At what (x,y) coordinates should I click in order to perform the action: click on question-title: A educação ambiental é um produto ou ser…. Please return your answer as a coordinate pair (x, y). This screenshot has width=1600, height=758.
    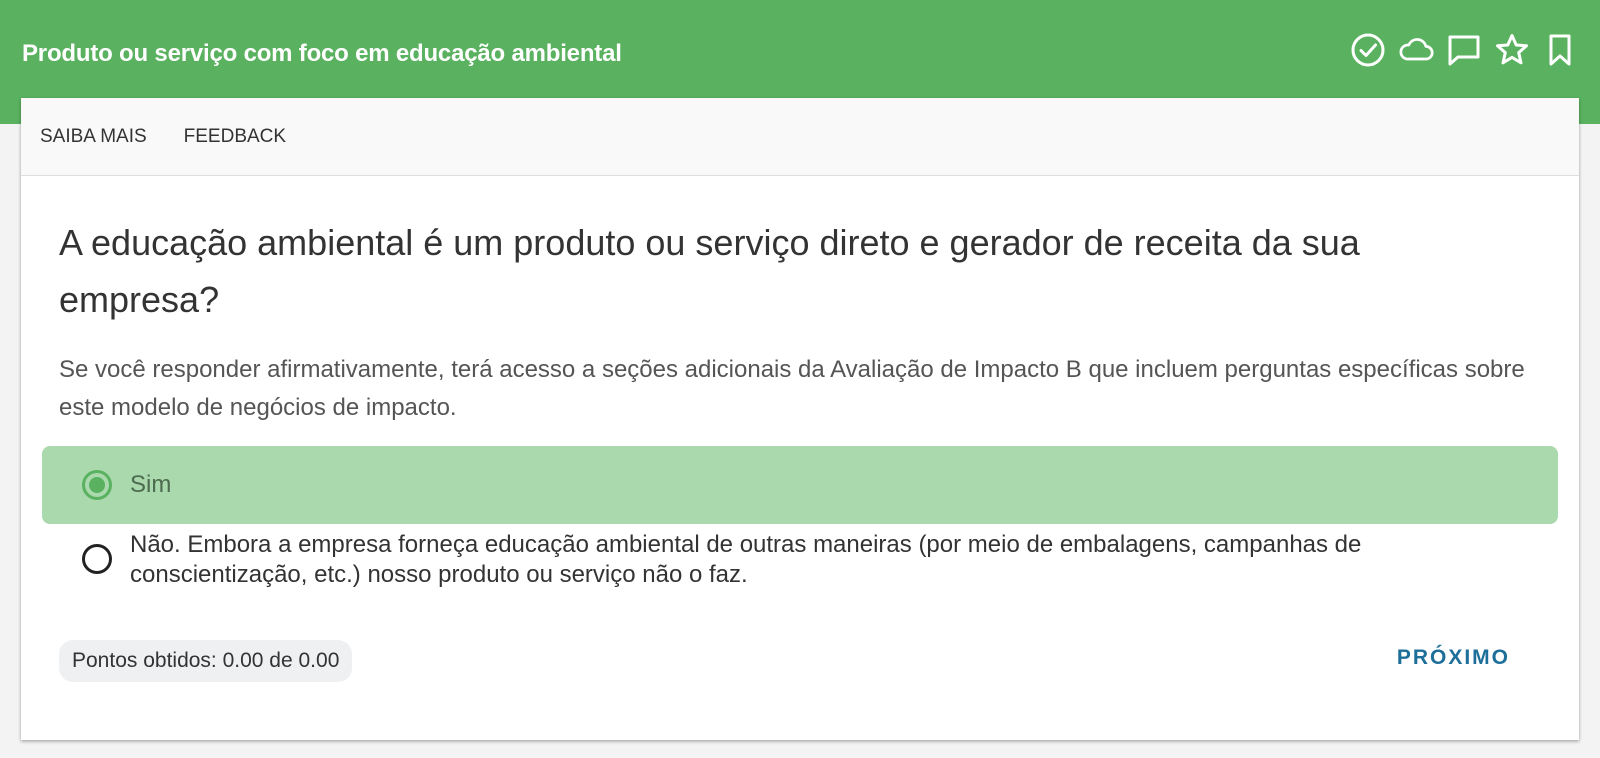
    Looking at the image, I should click on (709, 271).